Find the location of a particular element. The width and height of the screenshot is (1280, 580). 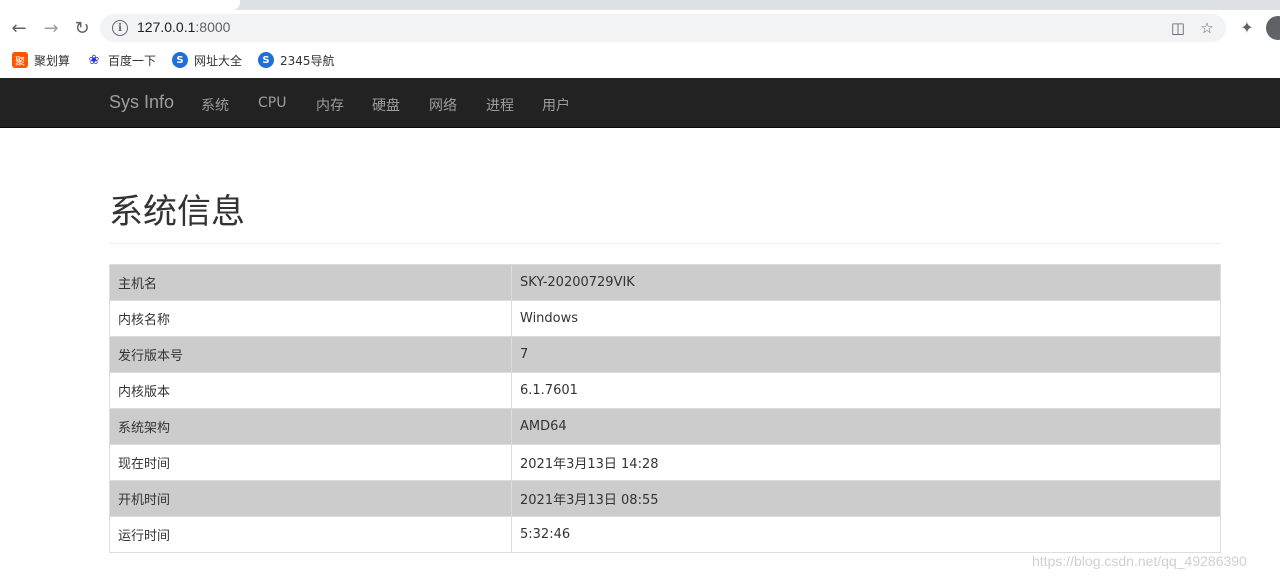

row-key: 发行版本号 is located at coordinates (310, 354).